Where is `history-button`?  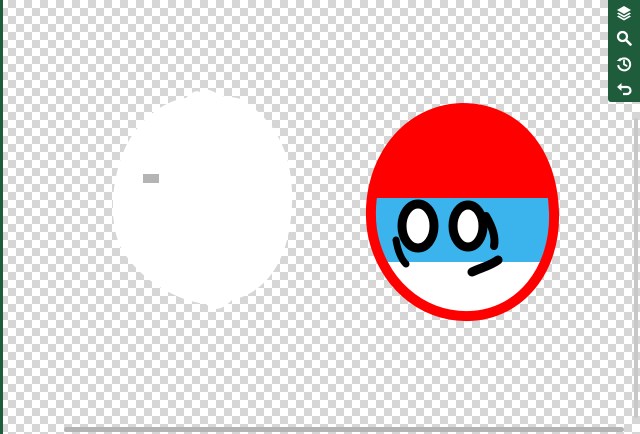 history-button is located at coordinates (624, 64).